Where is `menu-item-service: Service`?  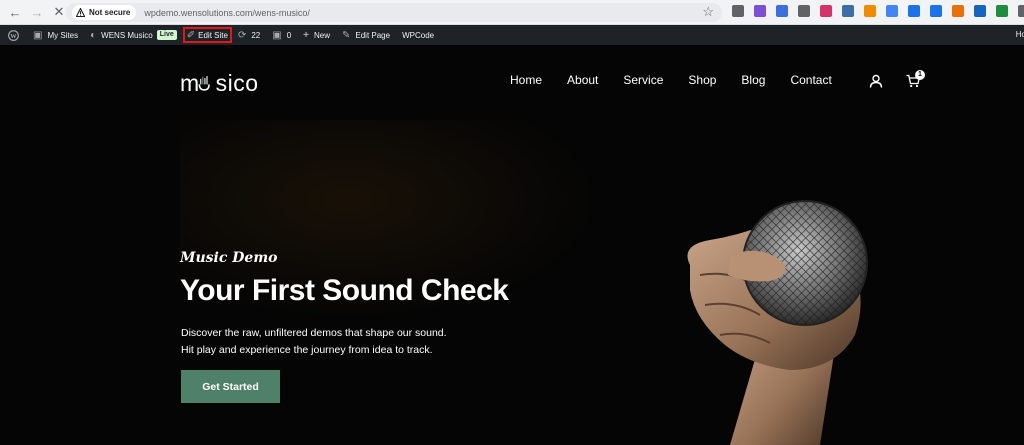 menu-item-service: Service is located at coordinates (643, 80).